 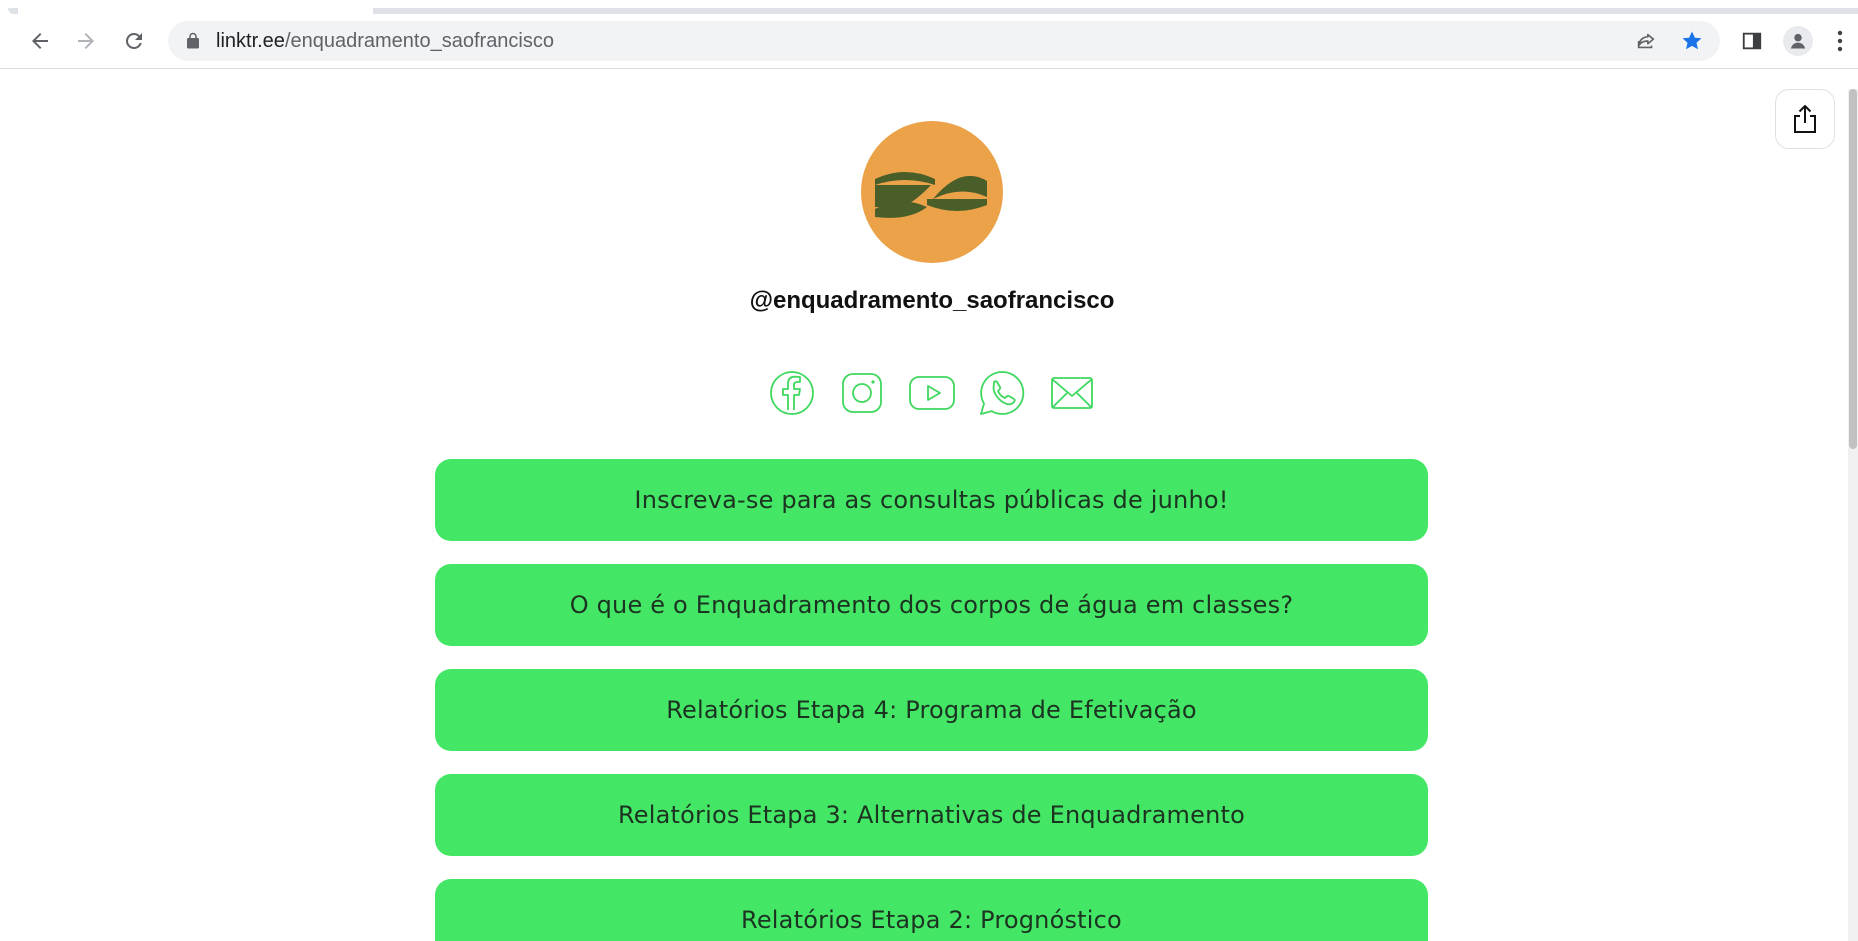 I want to click on logo-icon, so click(x=931, y=195).